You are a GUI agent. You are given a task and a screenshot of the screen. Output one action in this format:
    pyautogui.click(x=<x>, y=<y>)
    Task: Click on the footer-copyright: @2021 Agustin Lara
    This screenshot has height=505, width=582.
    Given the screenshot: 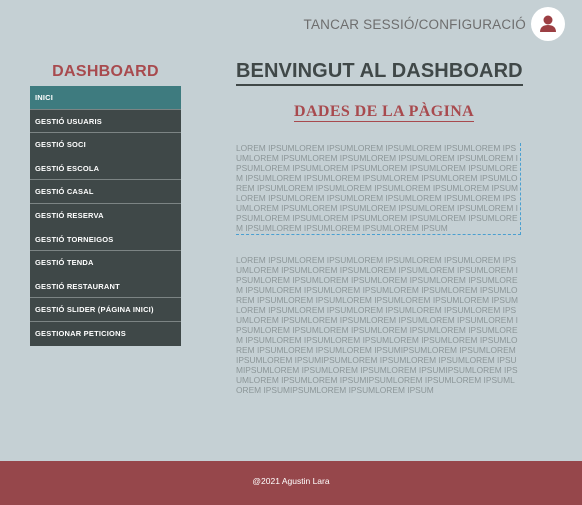 What is the action you would take?
    pyautogui.click(x=291, y=481)
    